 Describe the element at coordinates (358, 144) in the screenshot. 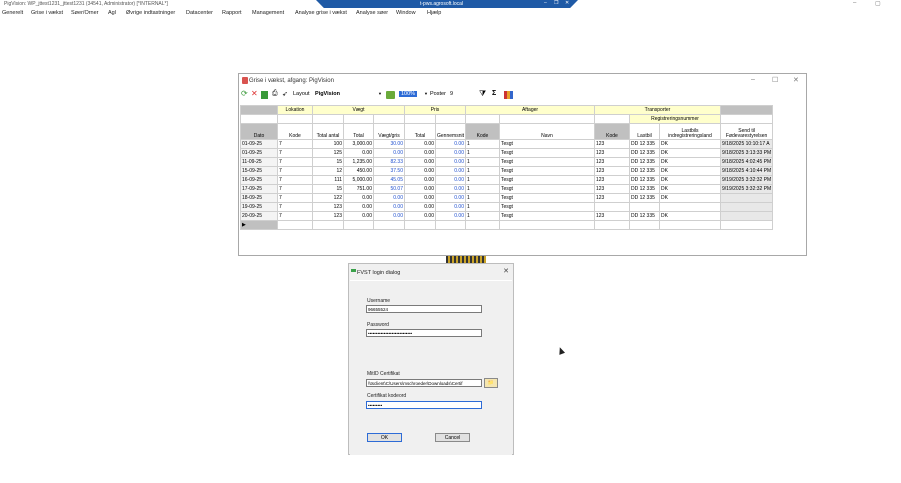

I see `table-cell: 3,000.00` at that location.